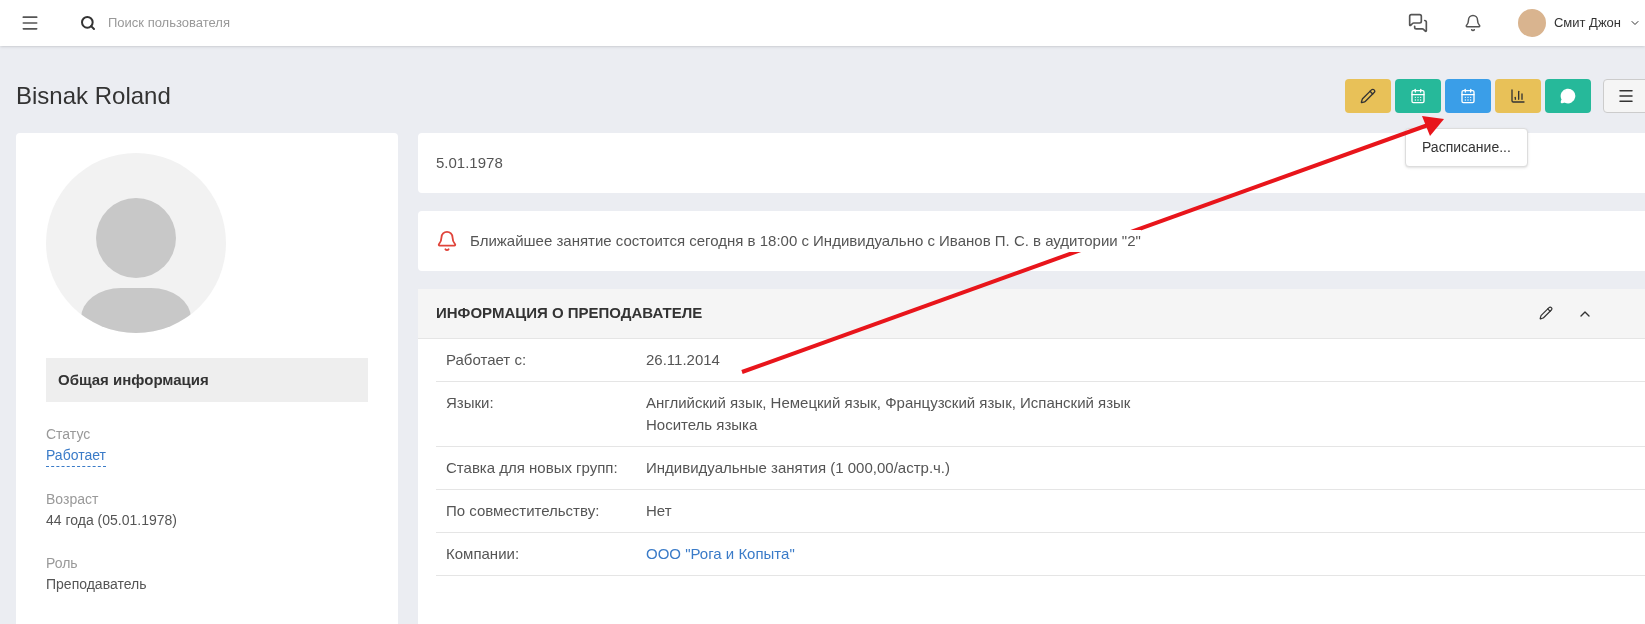  I want to click on field-value: Преподаватель, so click(96, 584).